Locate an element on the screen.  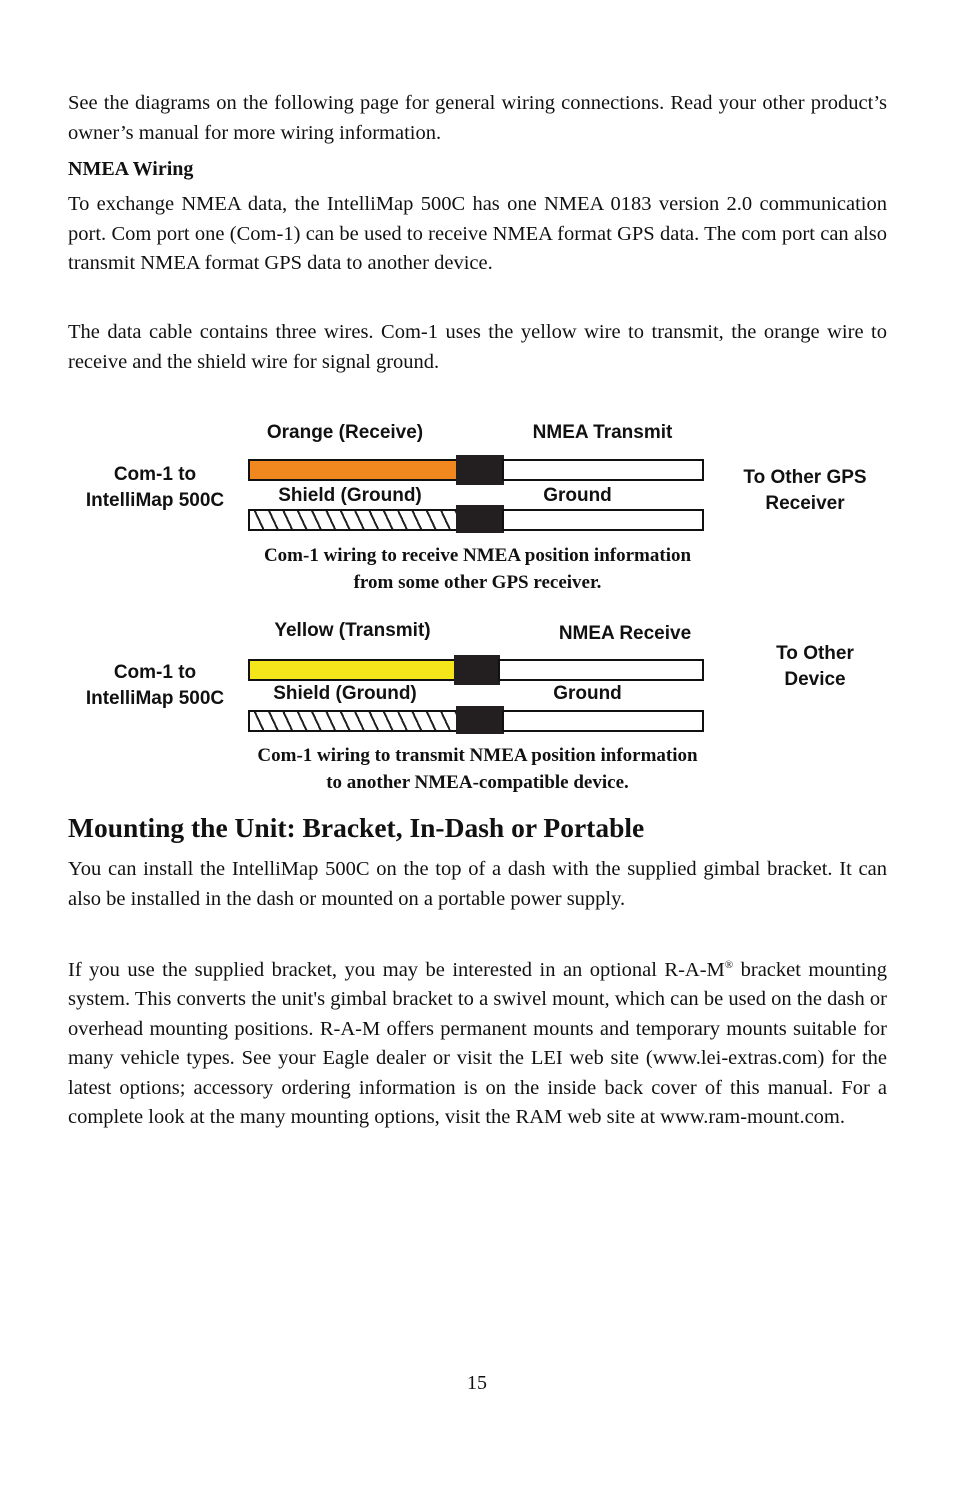
wire1-far-label: NMEA Transmit is located at coordinates (602, 432).